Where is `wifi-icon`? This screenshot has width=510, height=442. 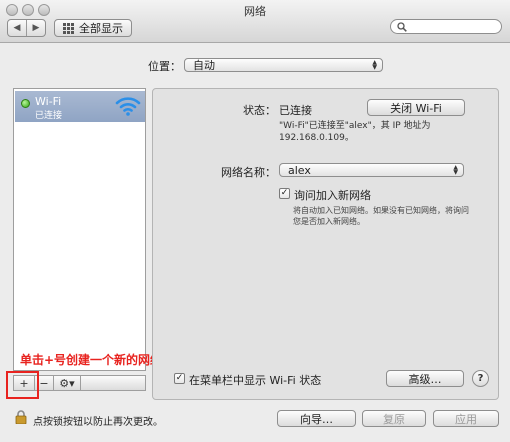 wifi-icon is located at coordinates (128, 106).